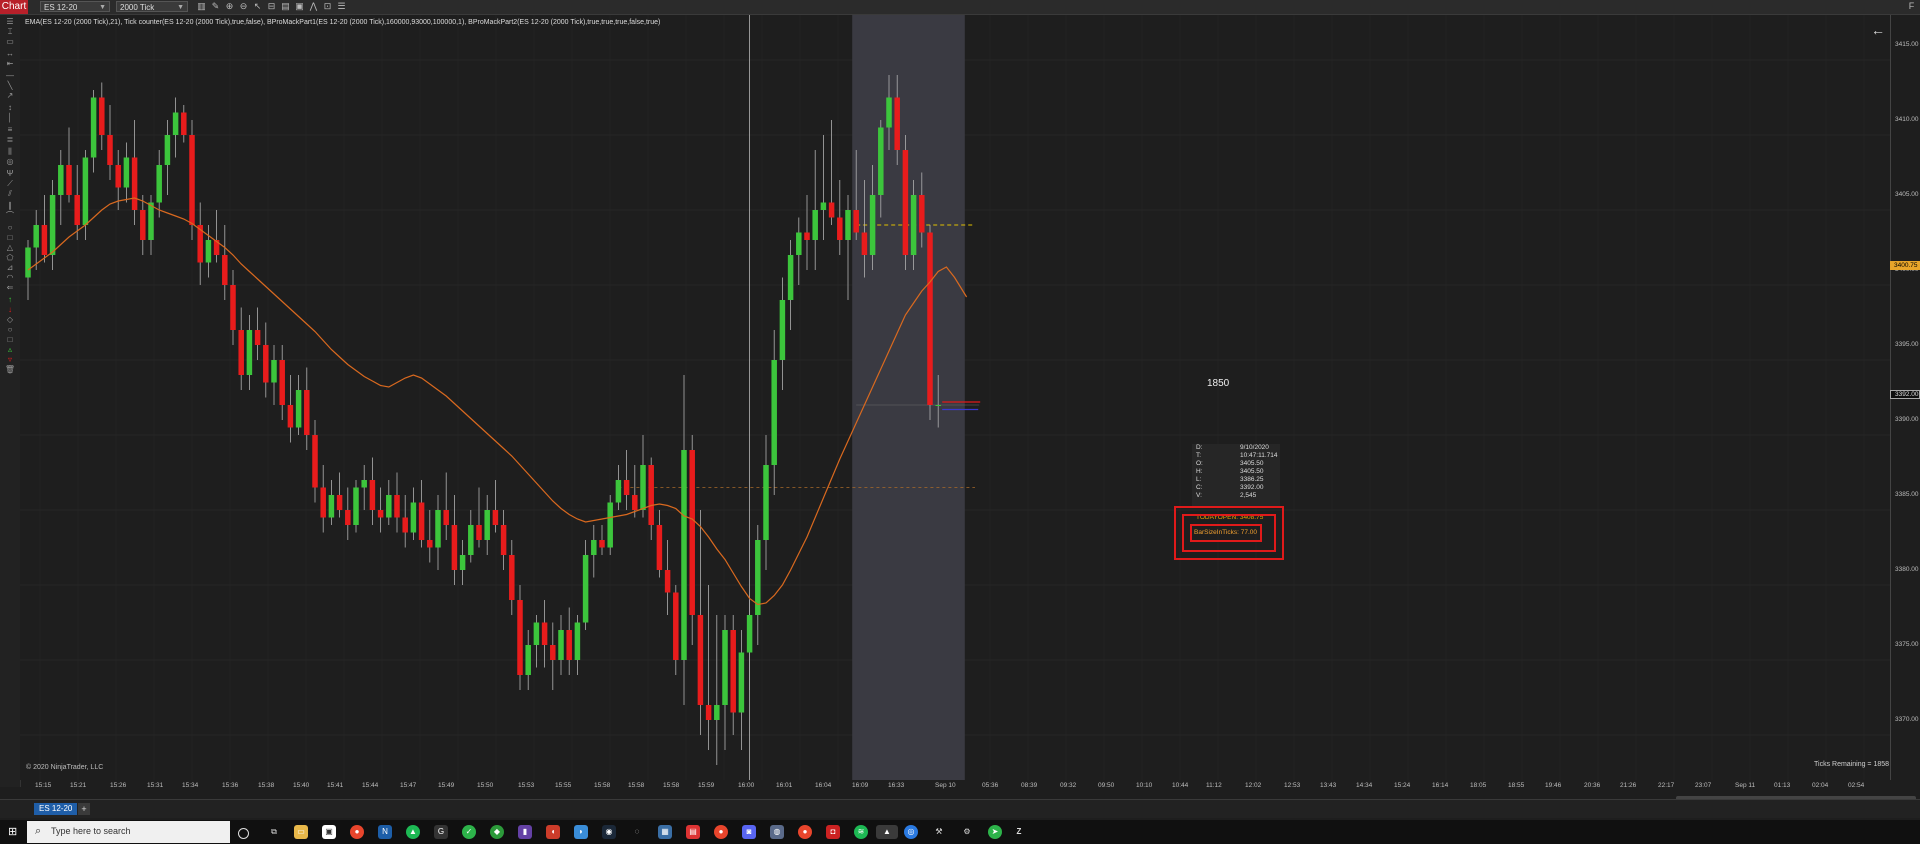 The image size is (1920, 844). What do you see at coordinates (10, 360) in the screenshot?
I see `triangle-down-icon: ▿` at bounding box center [10, 360].